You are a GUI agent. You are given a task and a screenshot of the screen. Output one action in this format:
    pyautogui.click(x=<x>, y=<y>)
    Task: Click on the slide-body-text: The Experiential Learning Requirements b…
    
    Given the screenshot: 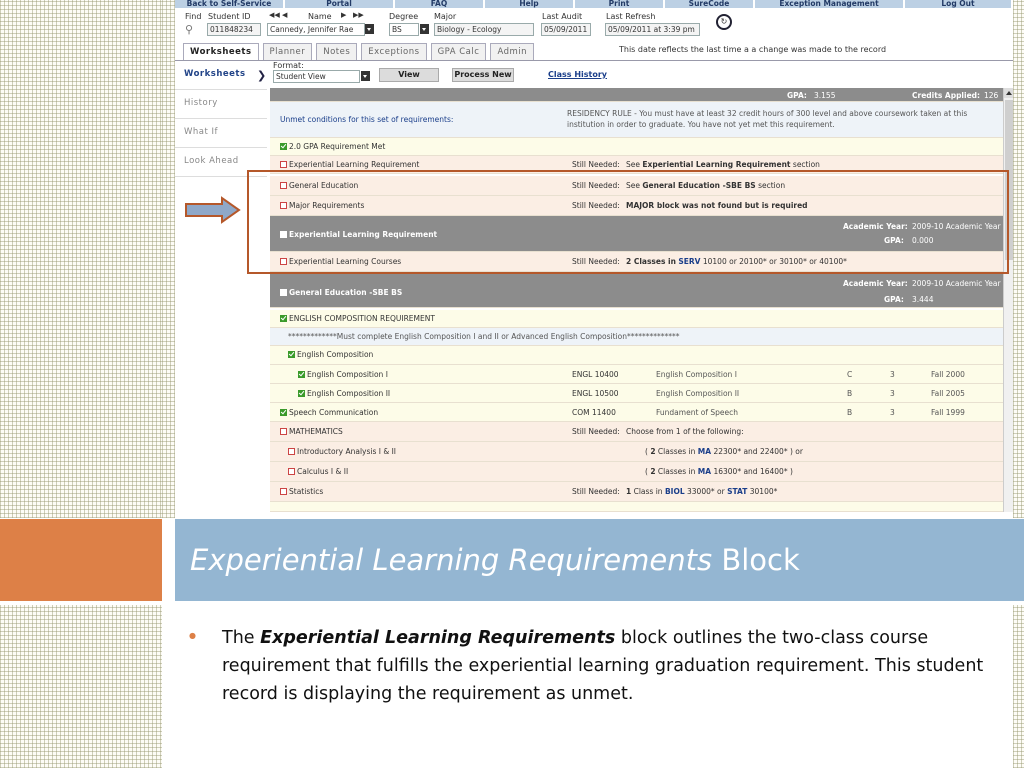 What is the action you would take?
    pyautogui.click(x=612, y=666)
    